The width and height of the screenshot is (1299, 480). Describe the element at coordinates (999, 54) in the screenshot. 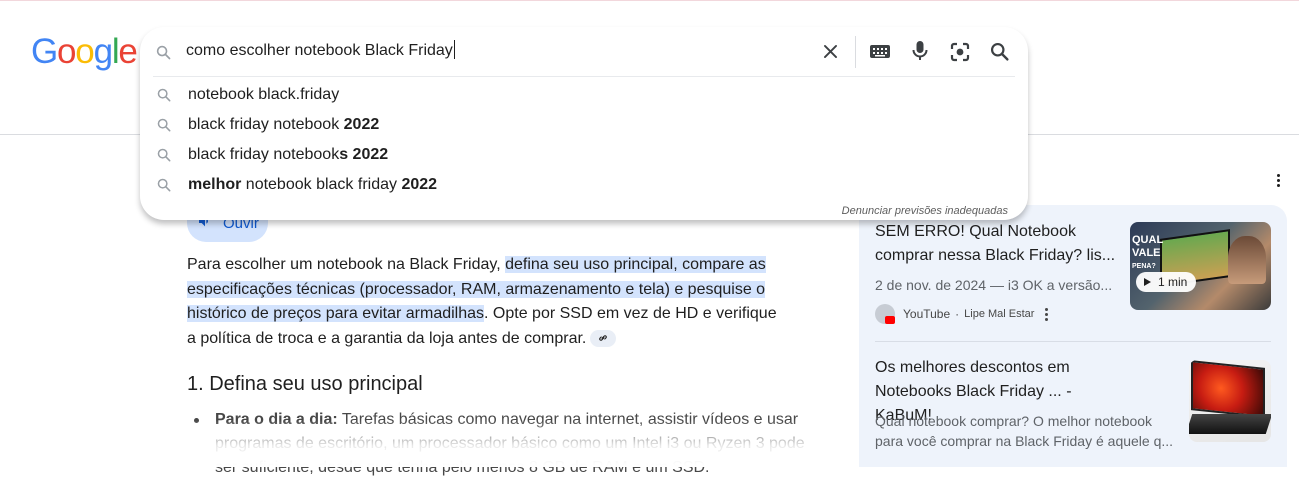

I see `search-submit-icon` at that location.